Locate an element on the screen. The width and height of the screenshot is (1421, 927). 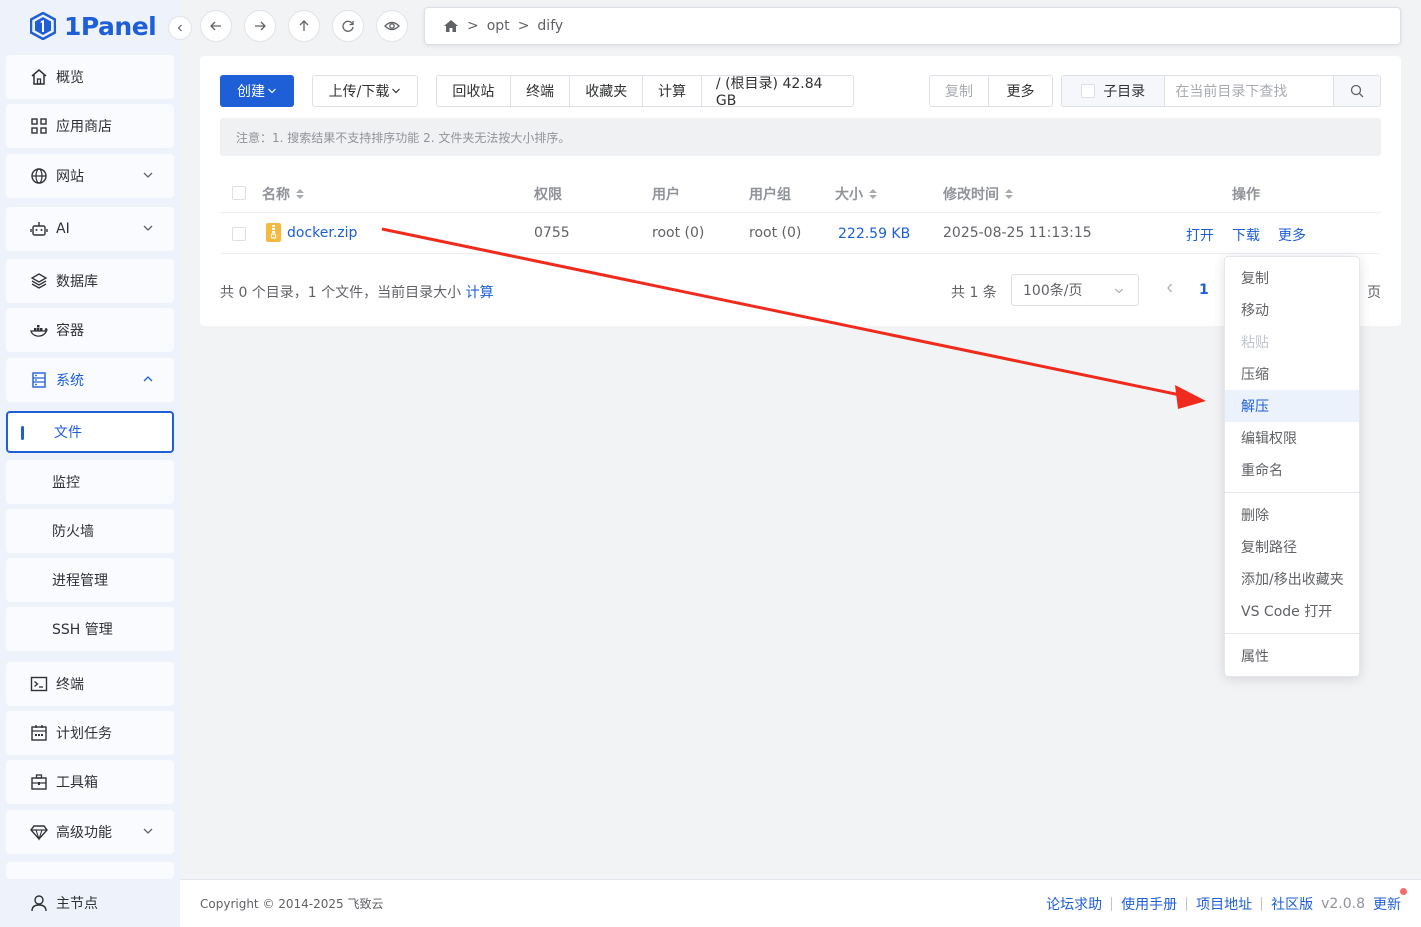
version-label: v2.0.8 is located at coordinates (1343, 904).